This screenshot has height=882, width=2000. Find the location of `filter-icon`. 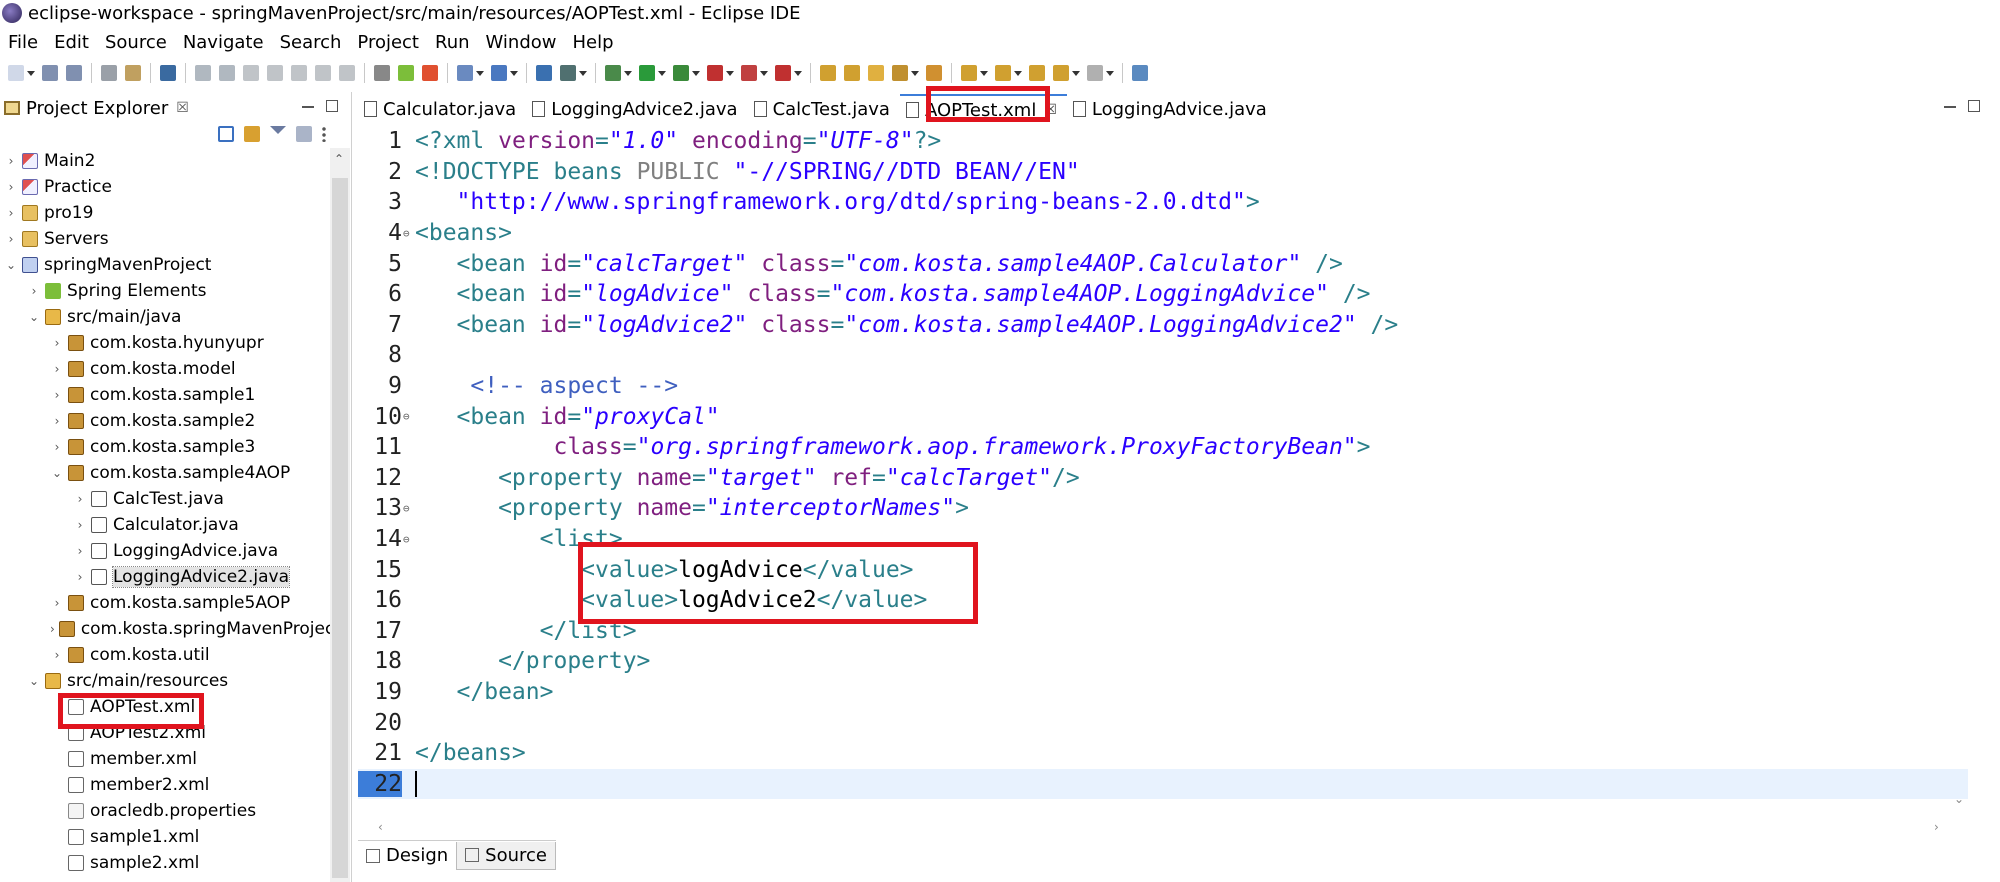

filter-icon is located at coordinates (278, 130).